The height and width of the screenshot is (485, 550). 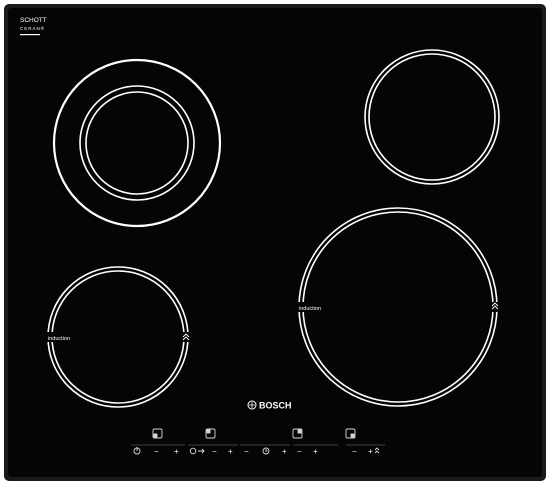 What do you see at coordinates (32, 28) in the screenshot?
I see `glass-maker-line2: CERAN®` at bounding box center [32, 28].